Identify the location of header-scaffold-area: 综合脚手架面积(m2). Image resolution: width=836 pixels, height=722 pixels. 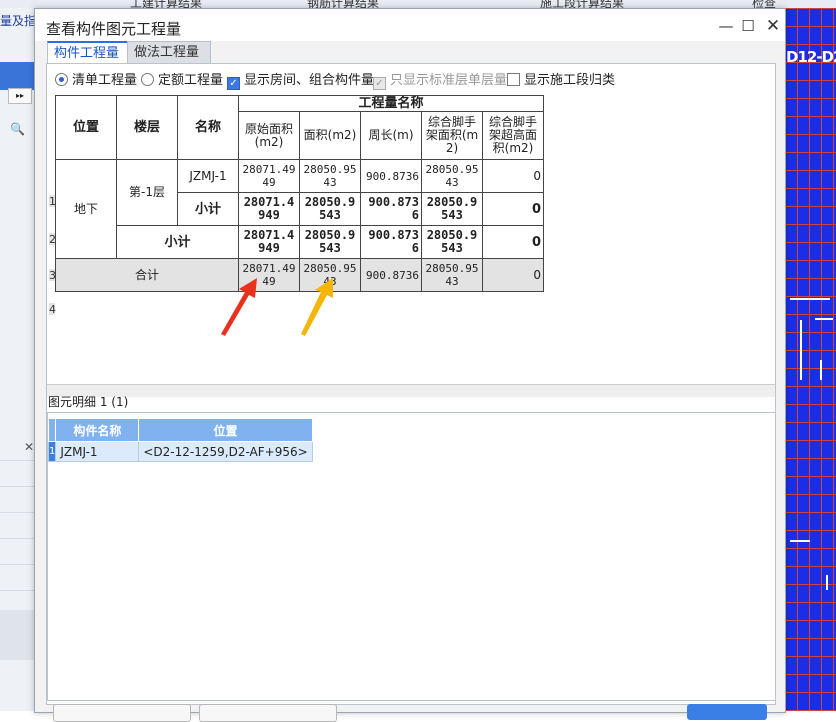
(452, 135).